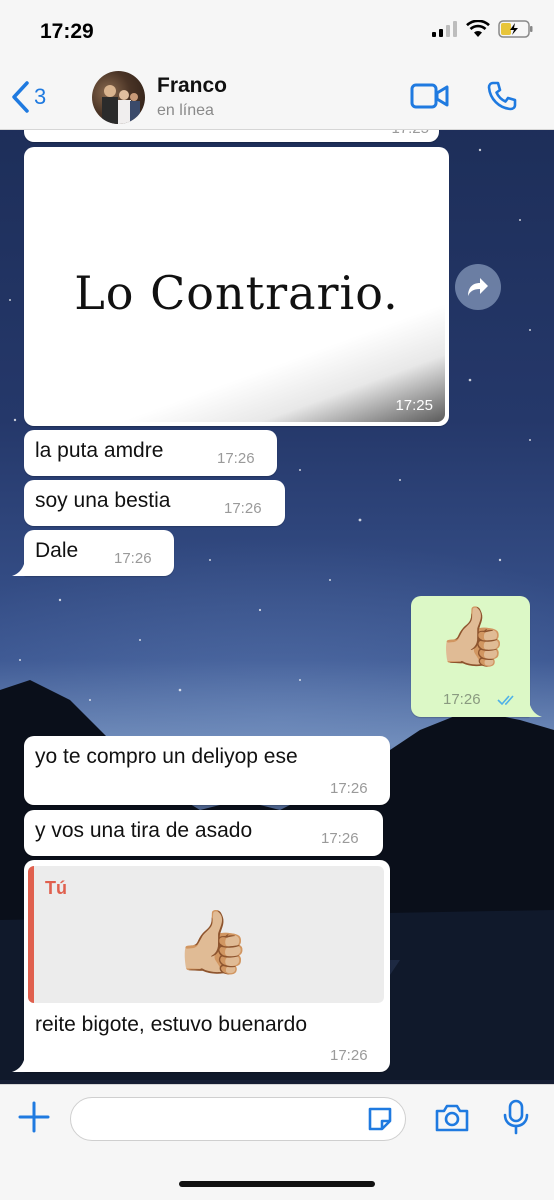 This screenshot has height=1200, width=554. Describe the element at coordinates (166, 756) in the screenshot. I see `message-text: yo te compro un deliyop ese` at that location.